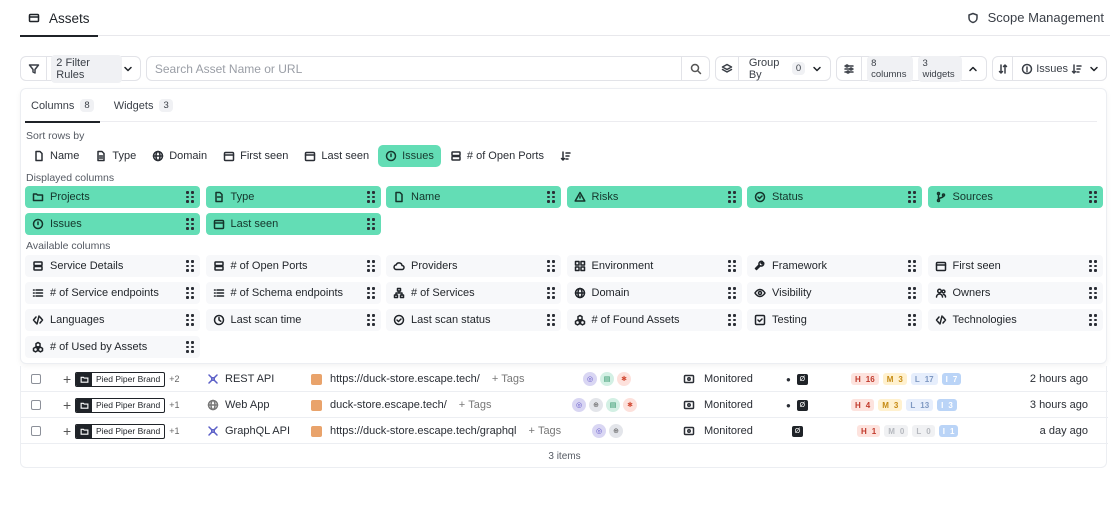 The image size is (1120, 505). I want to click on sort-option-first-seen: First seen, so click(255, 156).